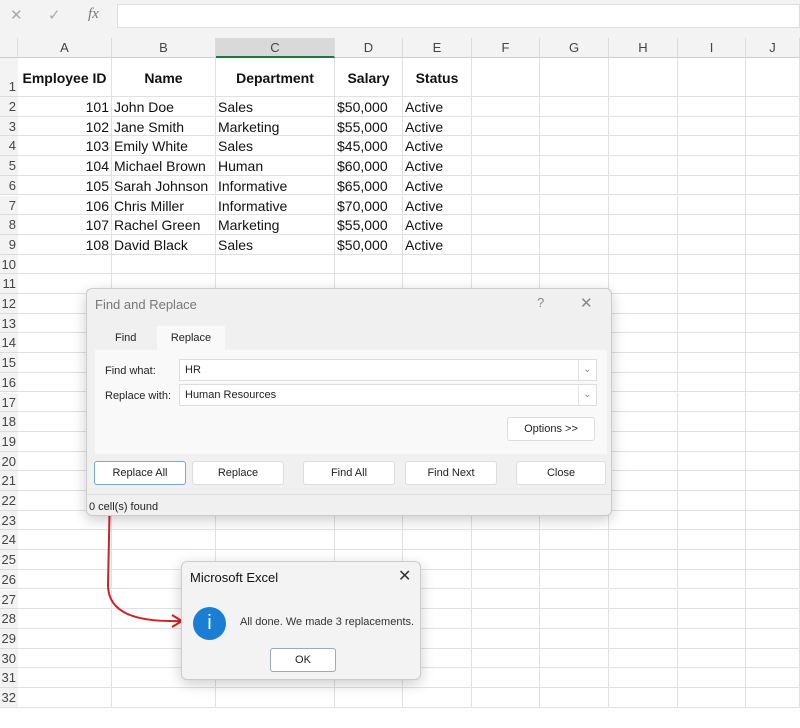 The image size is (800, 728). I want to click on ok-button: OK, so click(303, 660).